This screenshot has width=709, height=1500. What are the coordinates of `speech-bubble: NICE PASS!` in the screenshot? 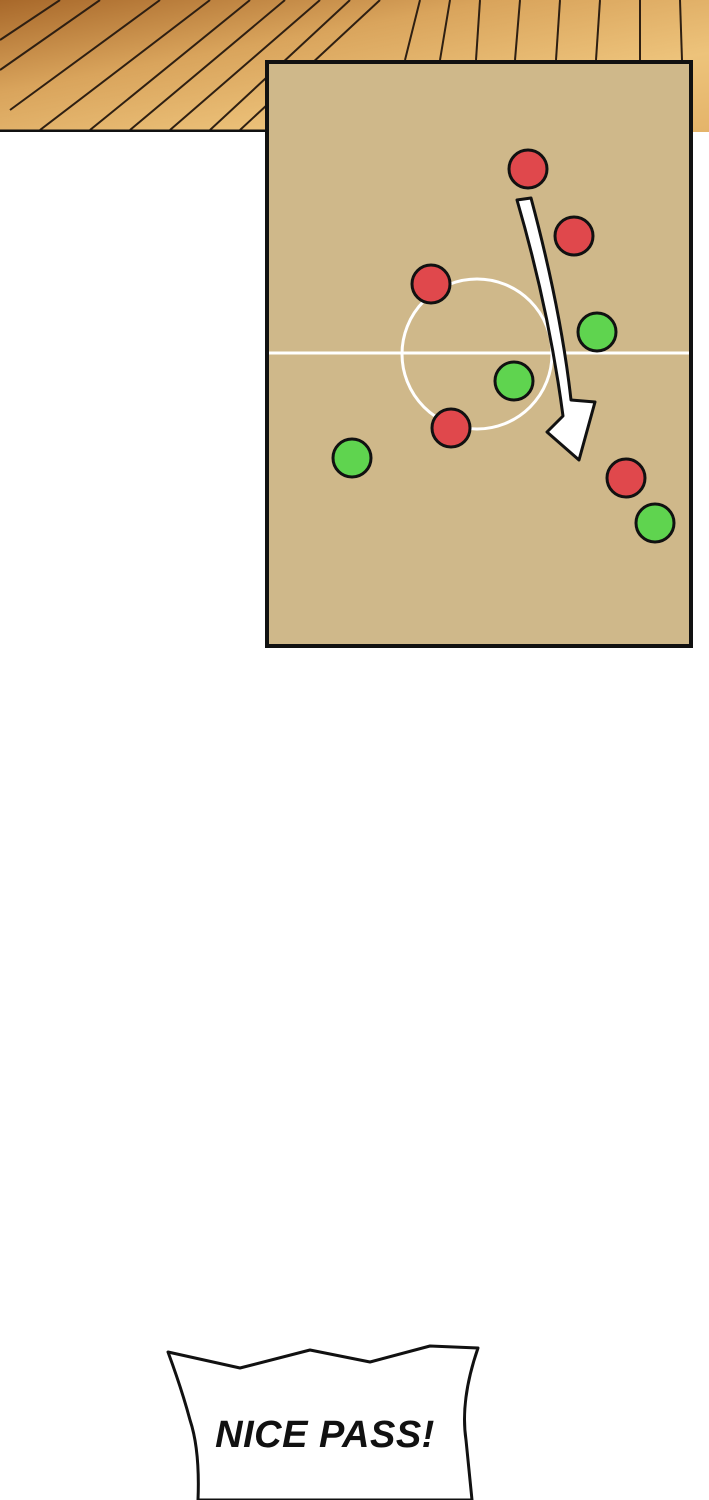 It's located at (325, 1420).